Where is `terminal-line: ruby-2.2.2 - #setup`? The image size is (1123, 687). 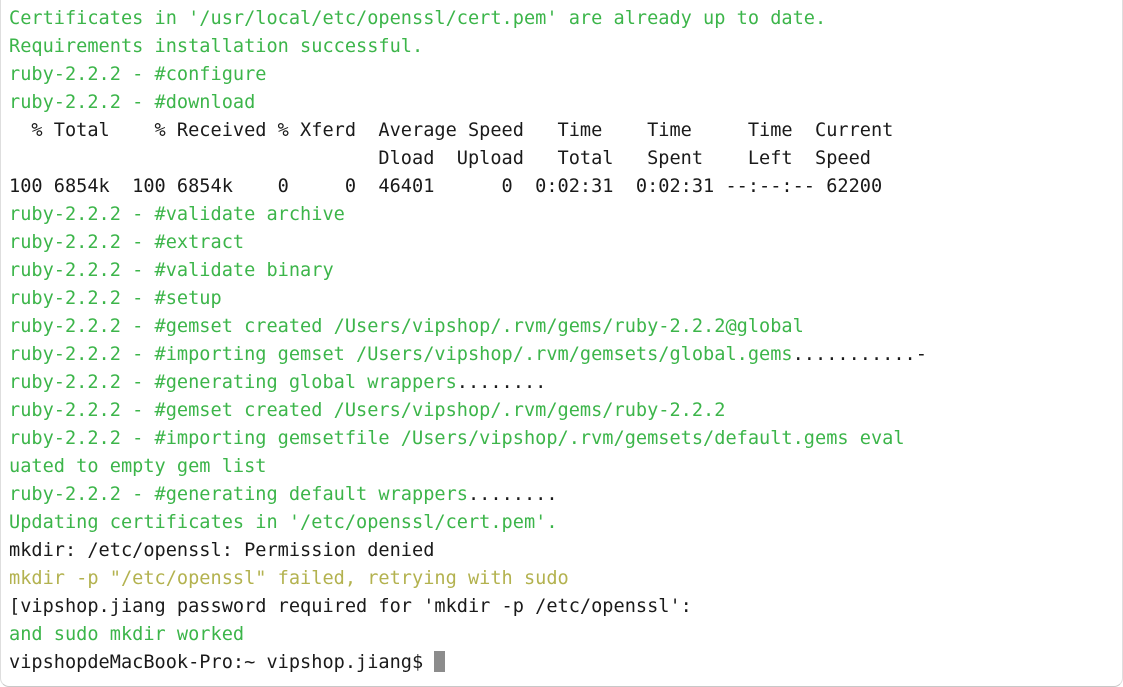
terminal-line: ruby-2.2.2 - #setup is located at coordinates (565, 299).